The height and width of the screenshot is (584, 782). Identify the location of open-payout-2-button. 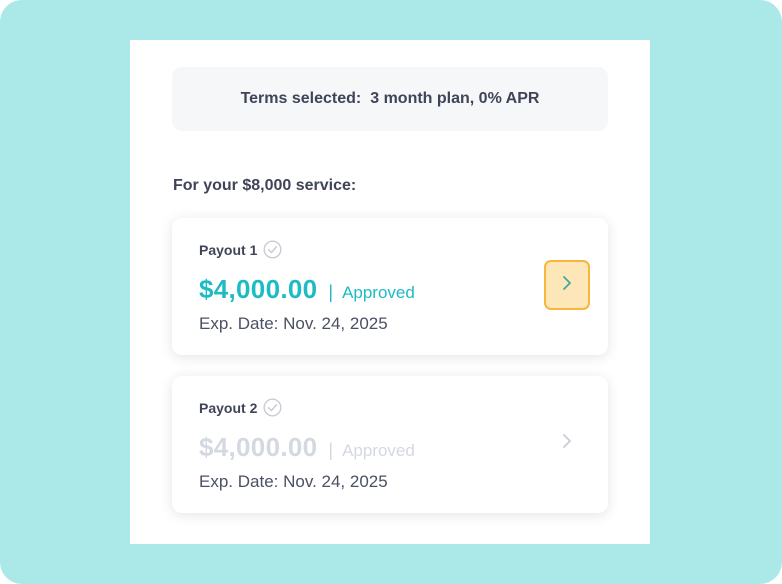
(567, 443).